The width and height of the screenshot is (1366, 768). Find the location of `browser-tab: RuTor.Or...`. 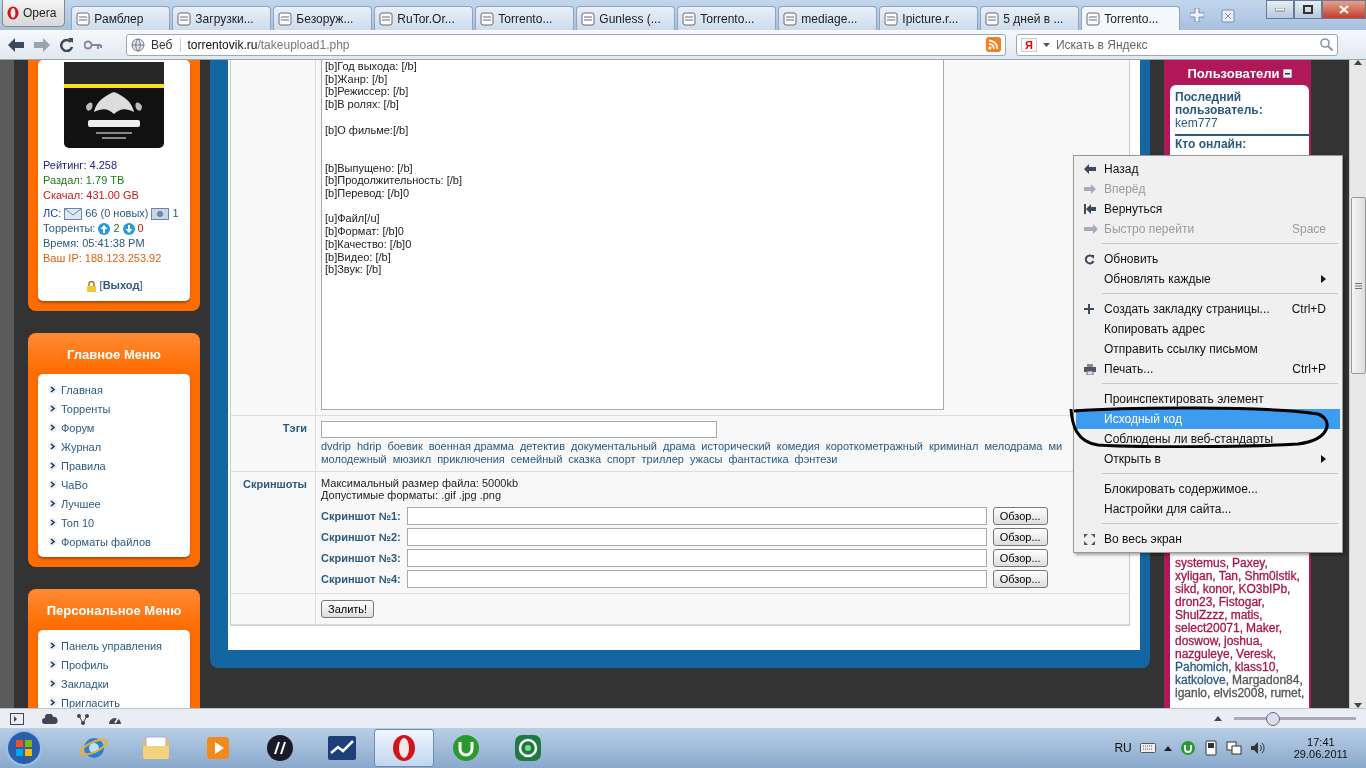

browser-tab: RuTor.Or... is located at coordinates (424, 18).